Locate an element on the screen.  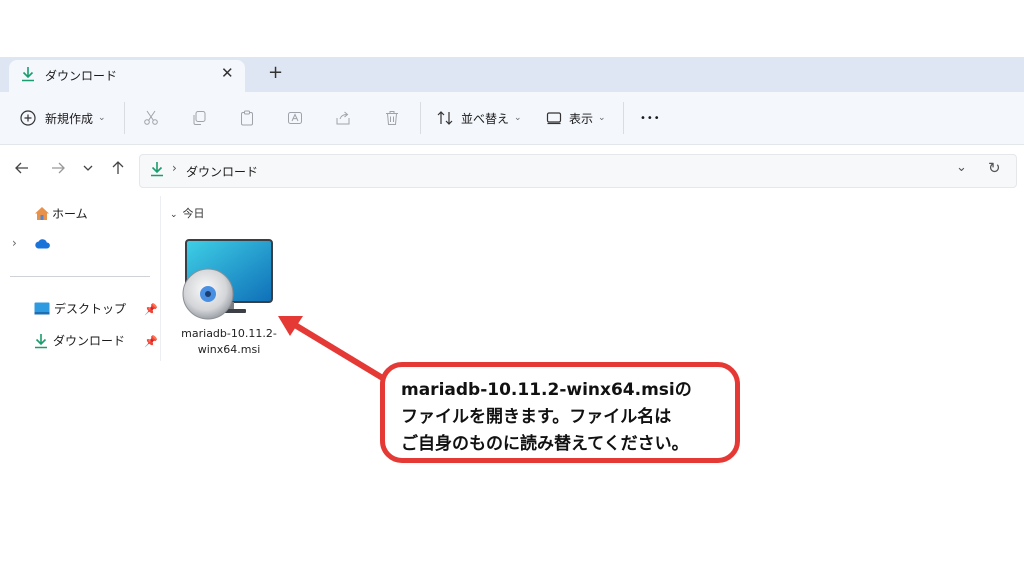
sort-icon is located at coordinates (445, 118).